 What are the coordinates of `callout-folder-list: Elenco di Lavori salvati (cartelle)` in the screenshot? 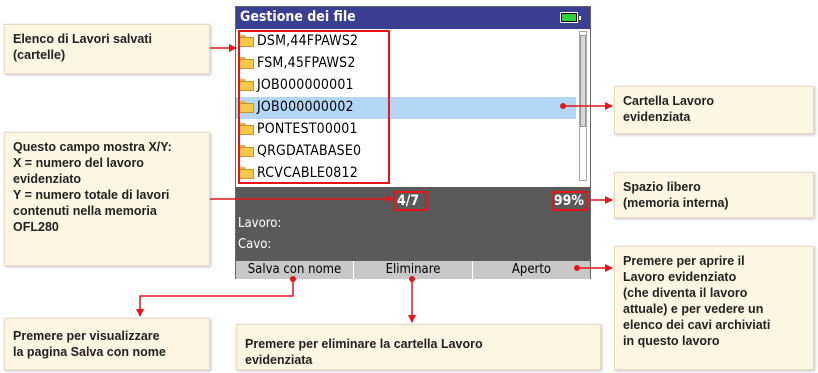 It's located at (107, 49).